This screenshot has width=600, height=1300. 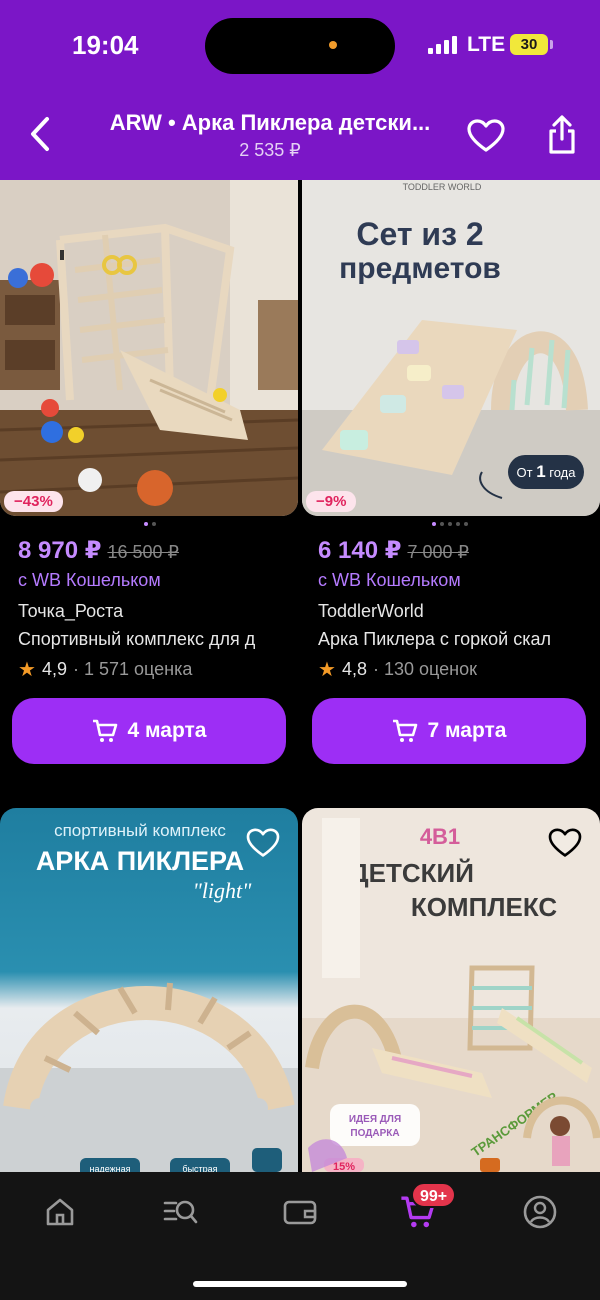 I want to click on image-top-text: 4В1, so click(x=440, y=836).